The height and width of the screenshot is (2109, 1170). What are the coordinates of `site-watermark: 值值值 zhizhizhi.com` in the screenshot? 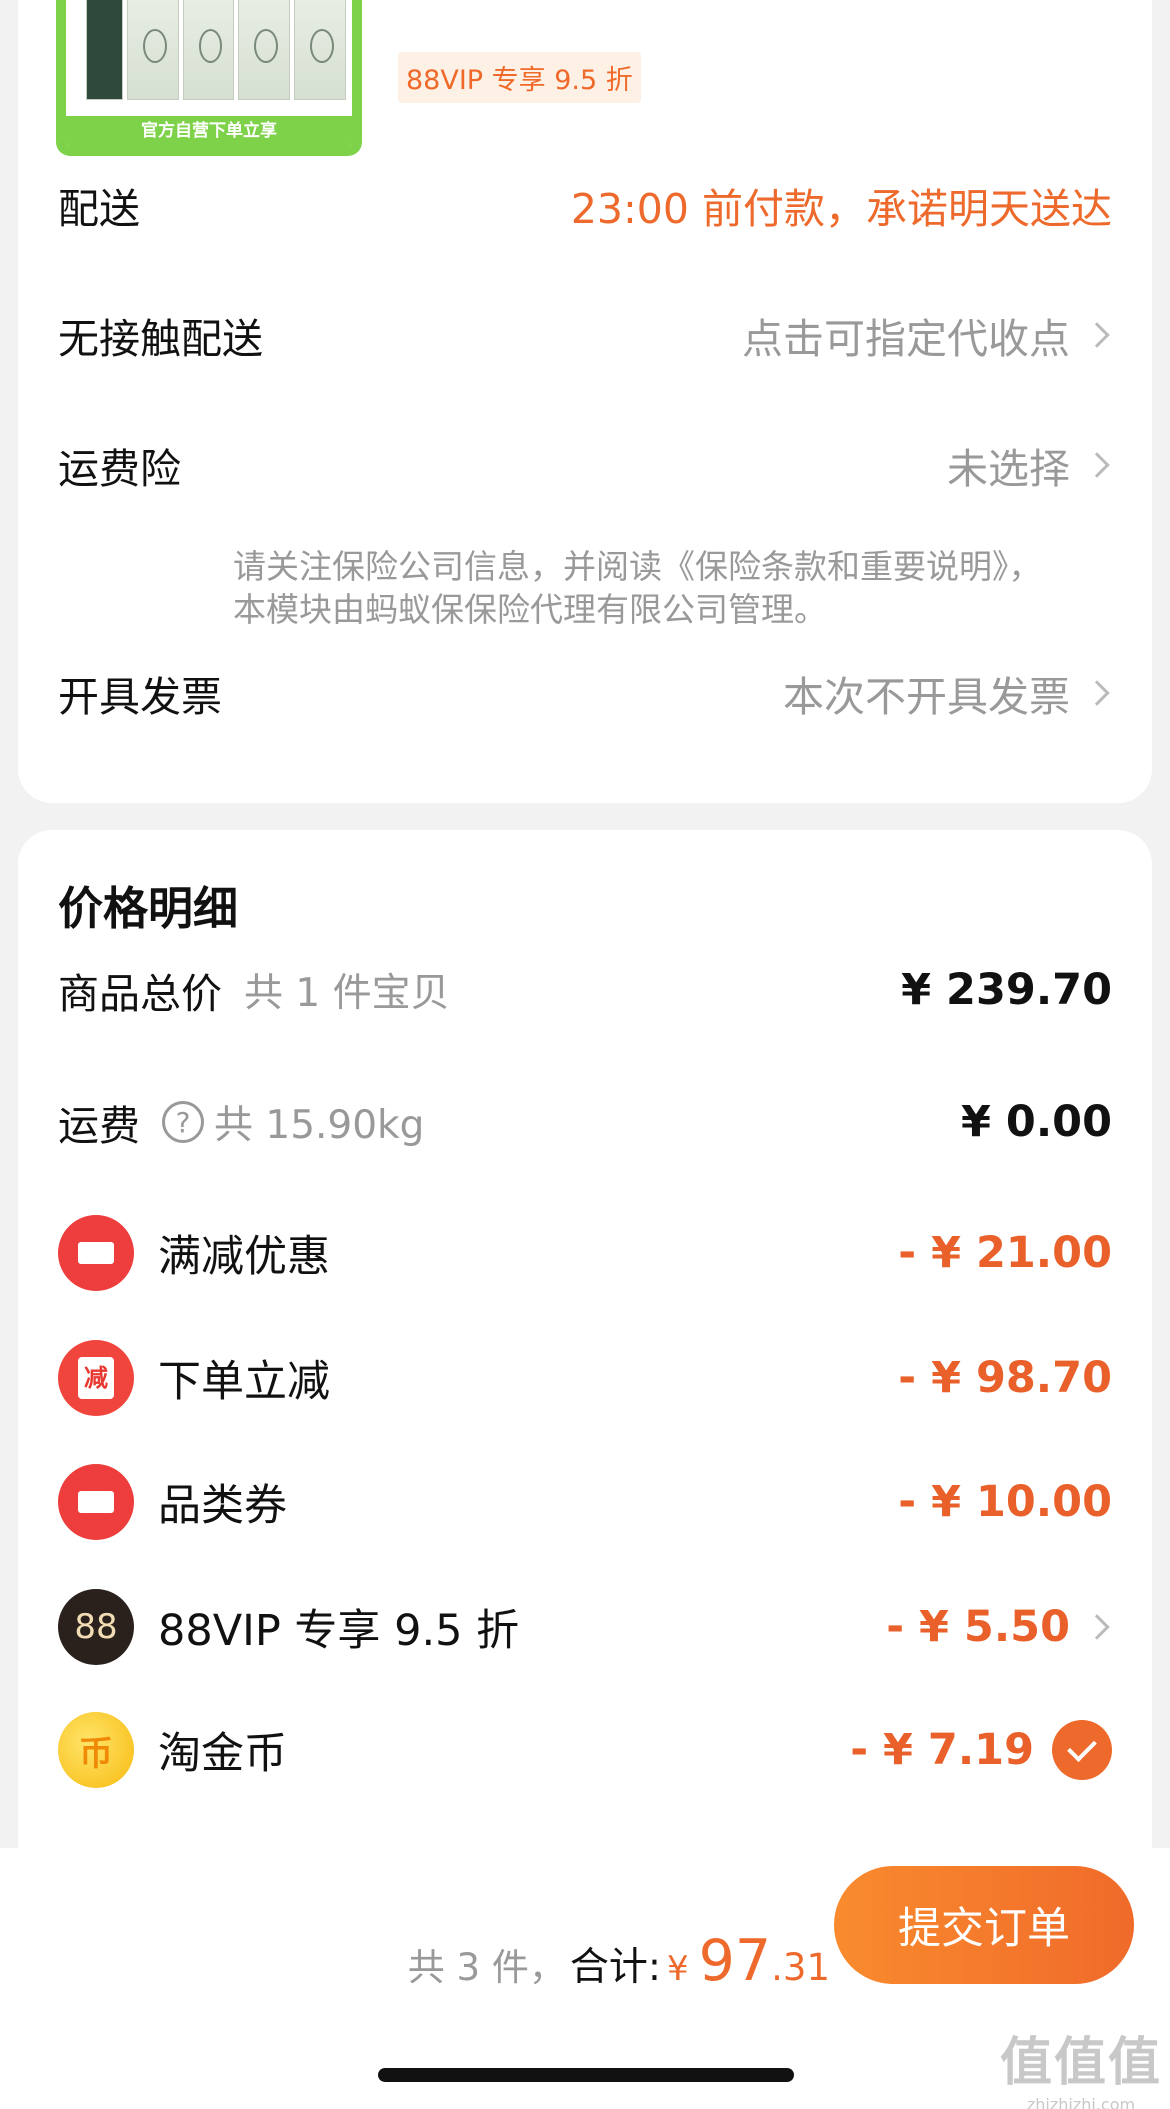 It's located at (1081, 2064).